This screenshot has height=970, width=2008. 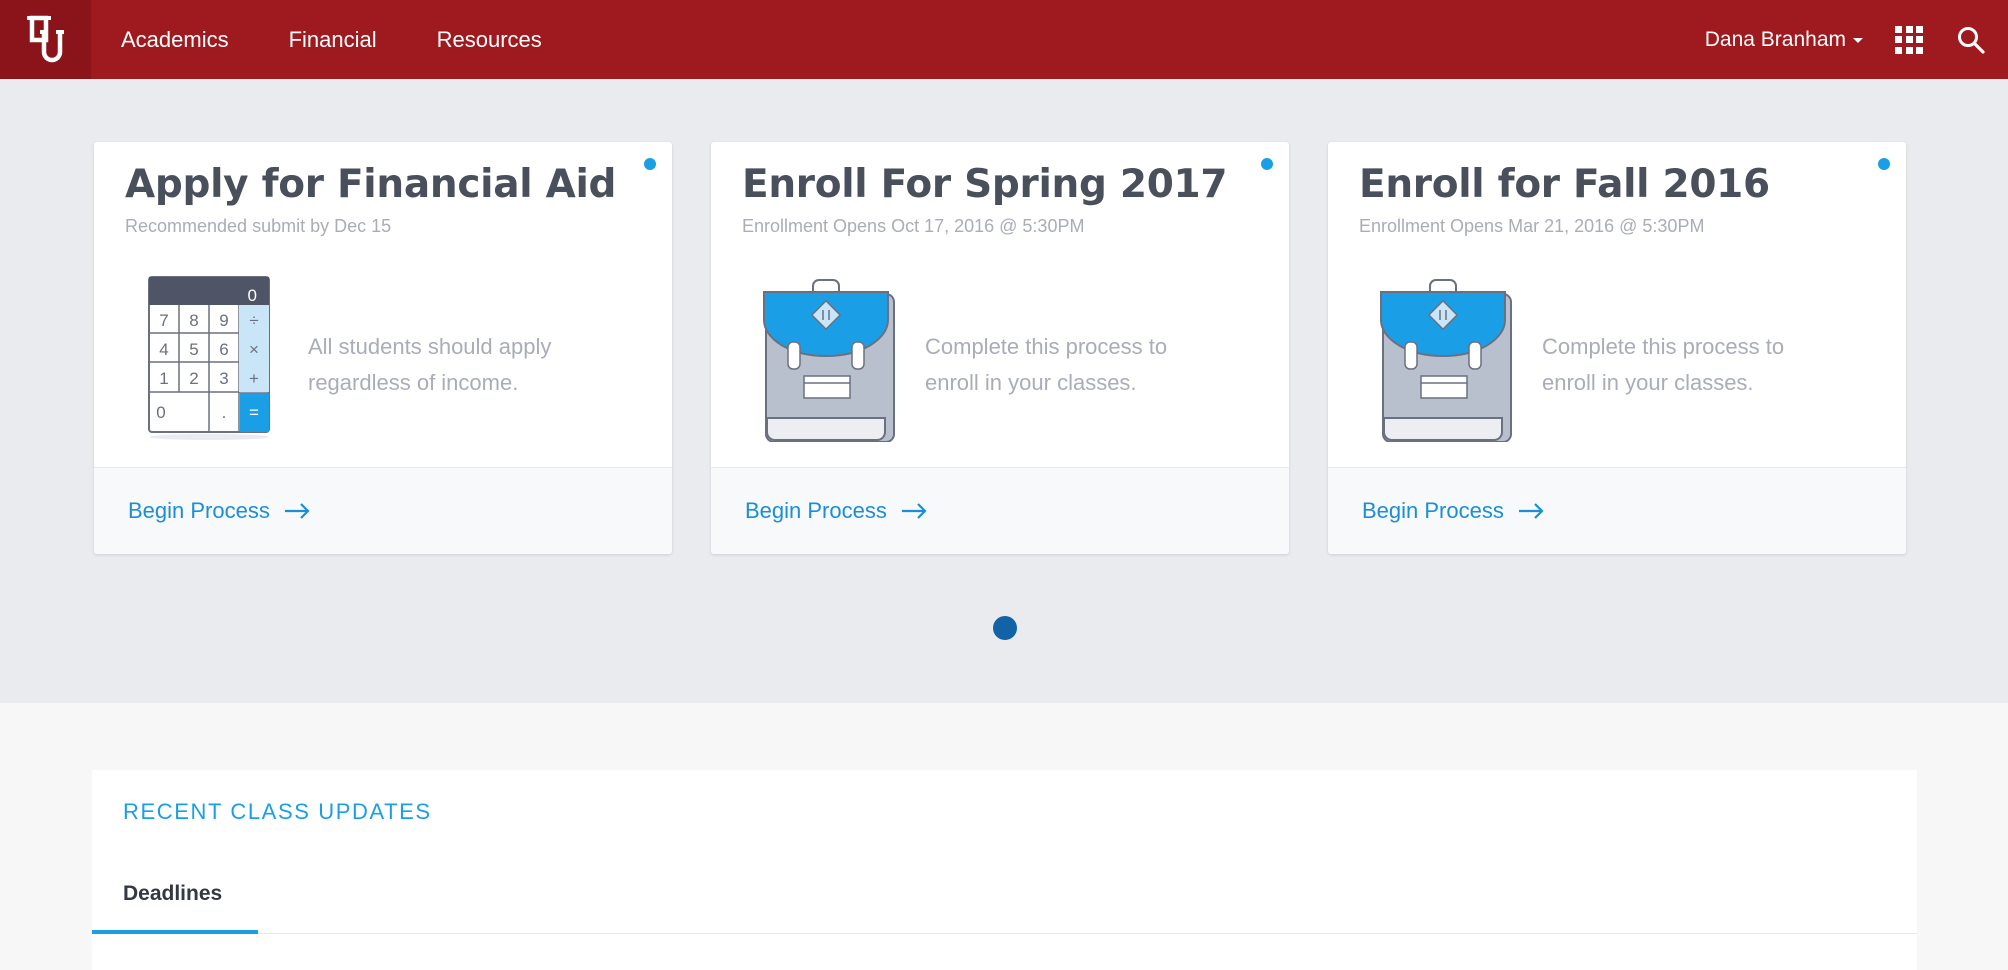 What do you see at coordinates (223, 349) in the screenshot?
I see `svg-text: 6` at bounding box center [223, 349].